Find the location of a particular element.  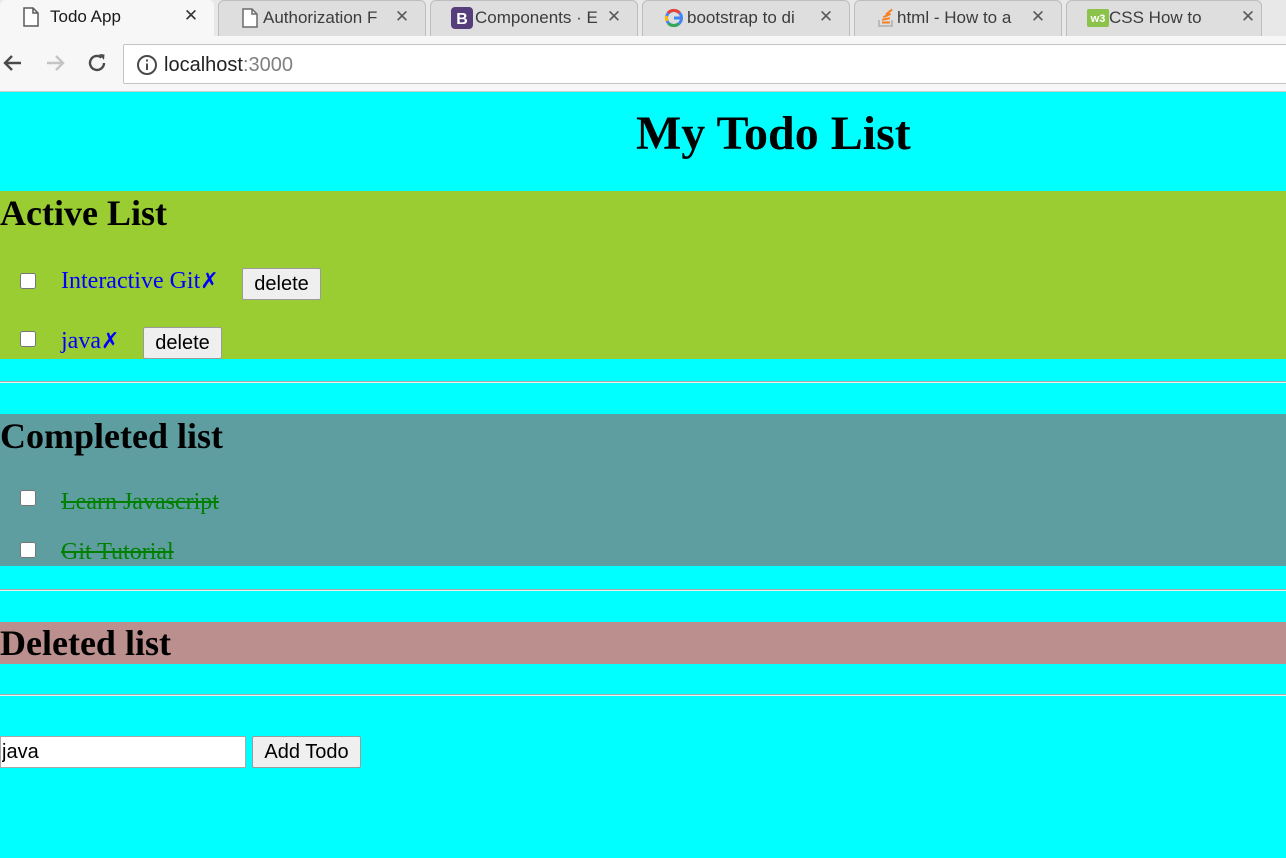

completed-todo-item: Learn Javascript is located at coordinates (300, 504).